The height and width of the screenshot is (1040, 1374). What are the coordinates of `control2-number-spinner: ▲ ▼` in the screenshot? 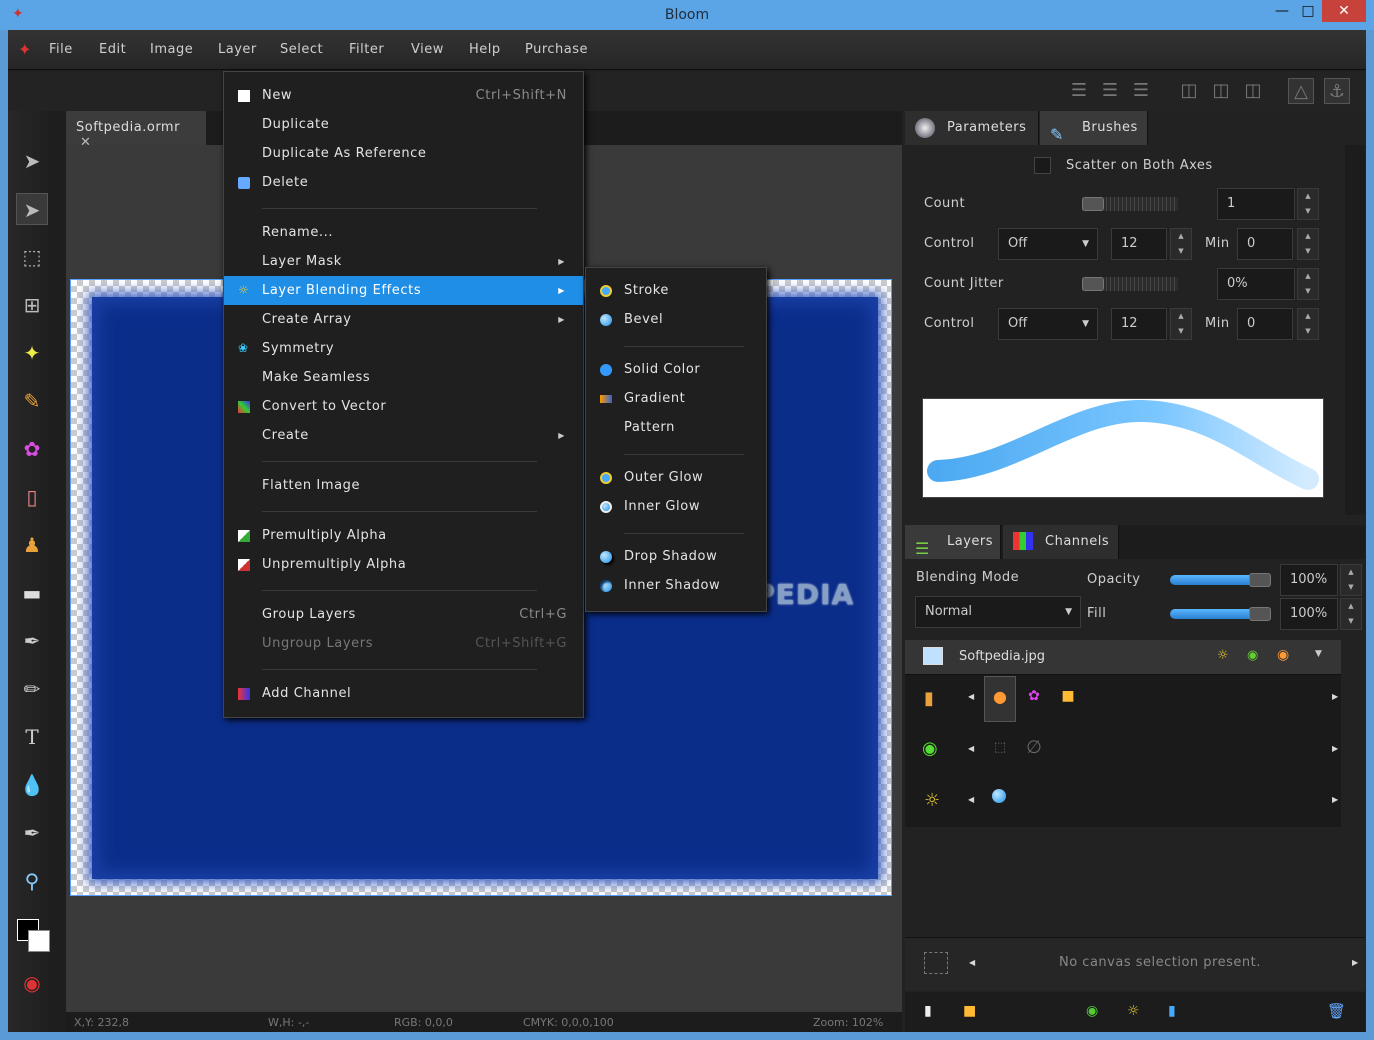 It's located at (1181, 324).